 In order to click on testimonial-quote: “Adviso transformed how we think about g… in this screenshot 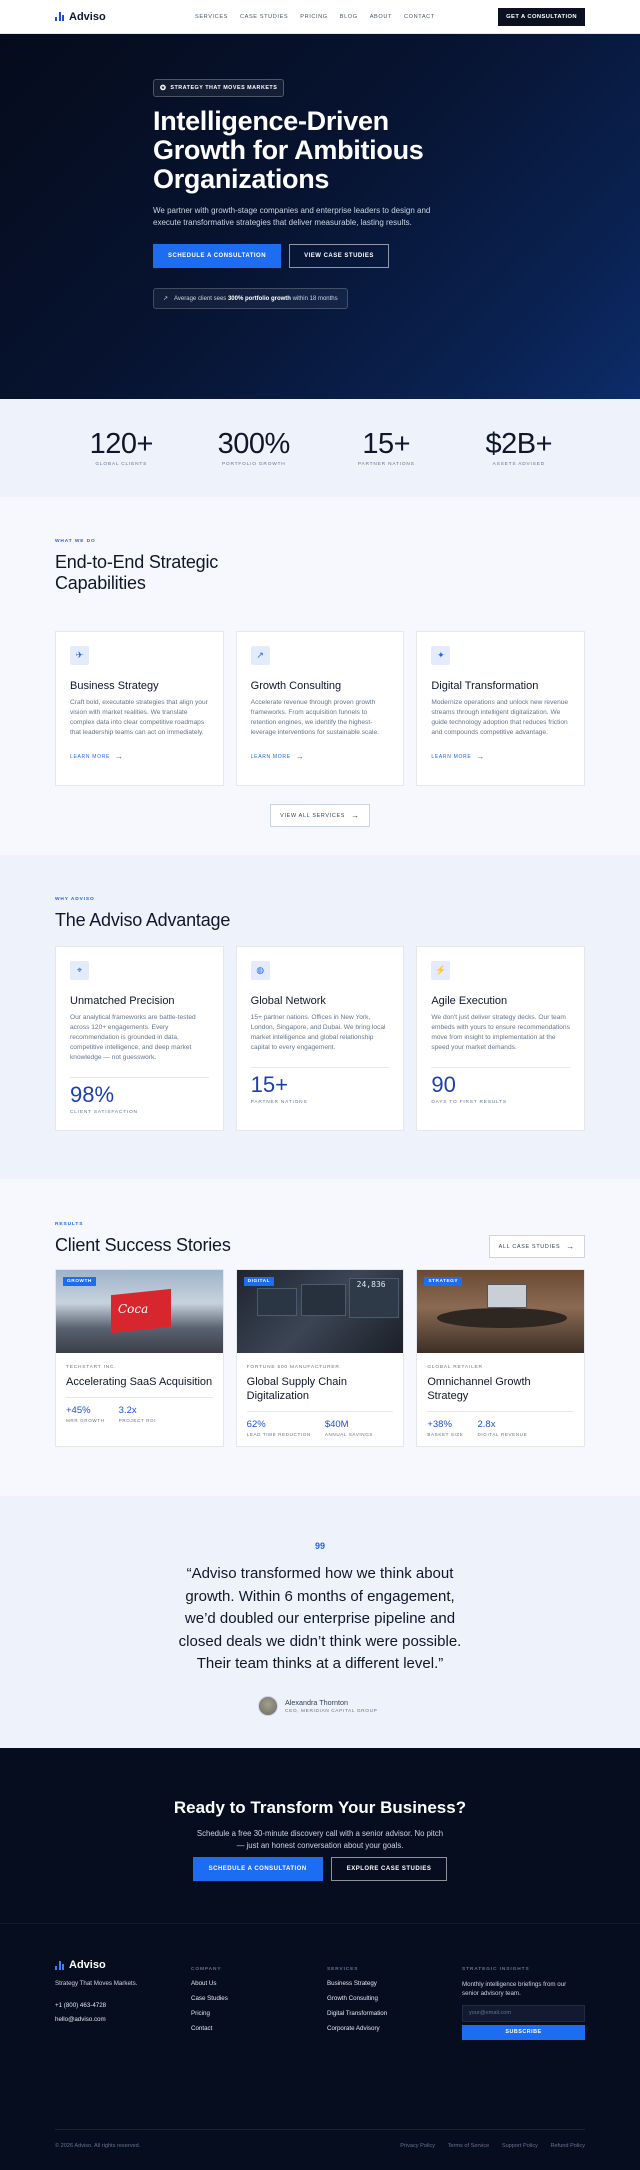, I will do `click(320, 1618)`.